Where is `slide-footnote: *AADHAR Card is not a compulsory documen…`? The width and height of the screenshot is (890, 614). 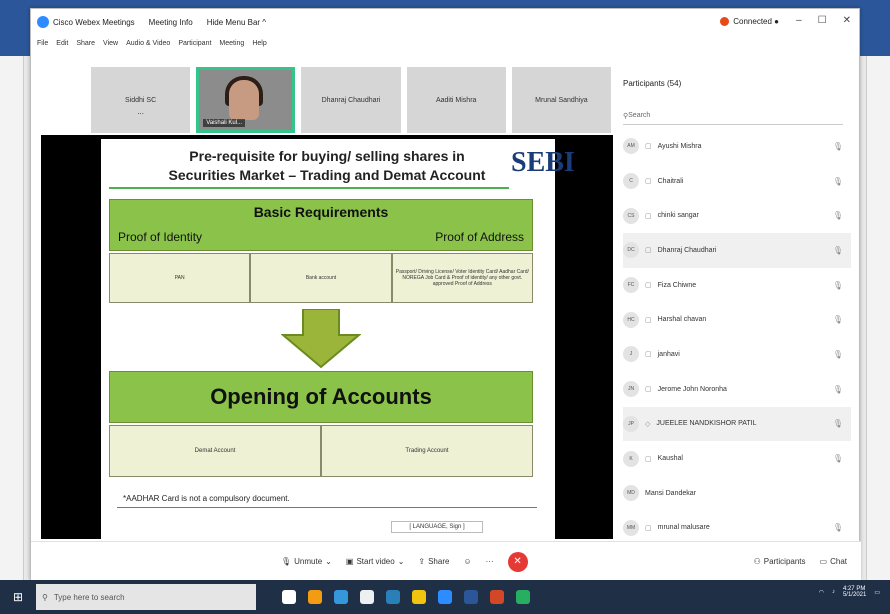 slide-footnote: *AADHAR Card is not a compulsory documen… is located at coordinates (206, 498).